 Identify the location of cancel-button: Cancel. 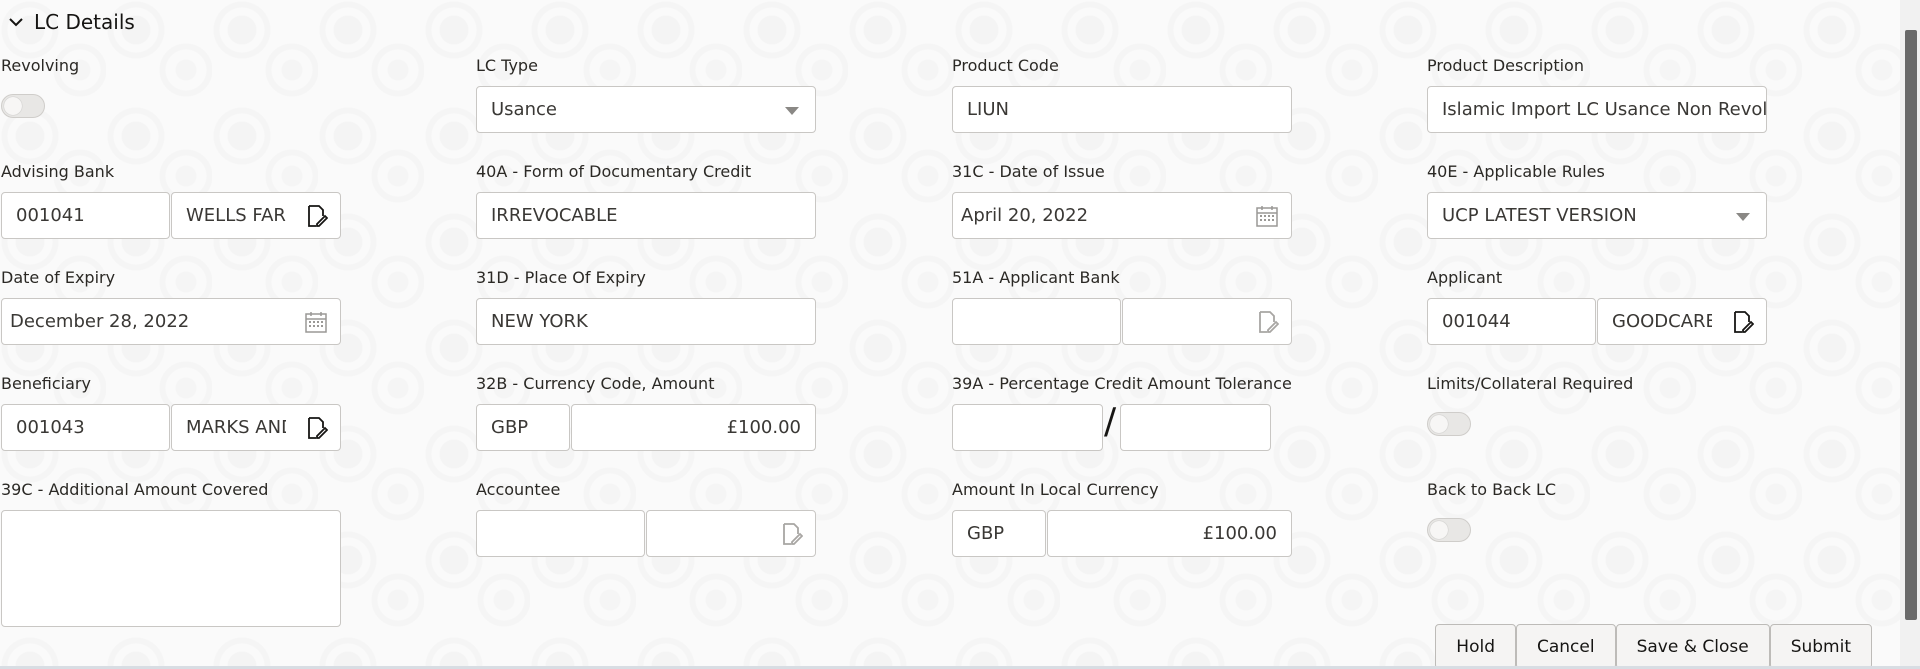
(1565, 646).